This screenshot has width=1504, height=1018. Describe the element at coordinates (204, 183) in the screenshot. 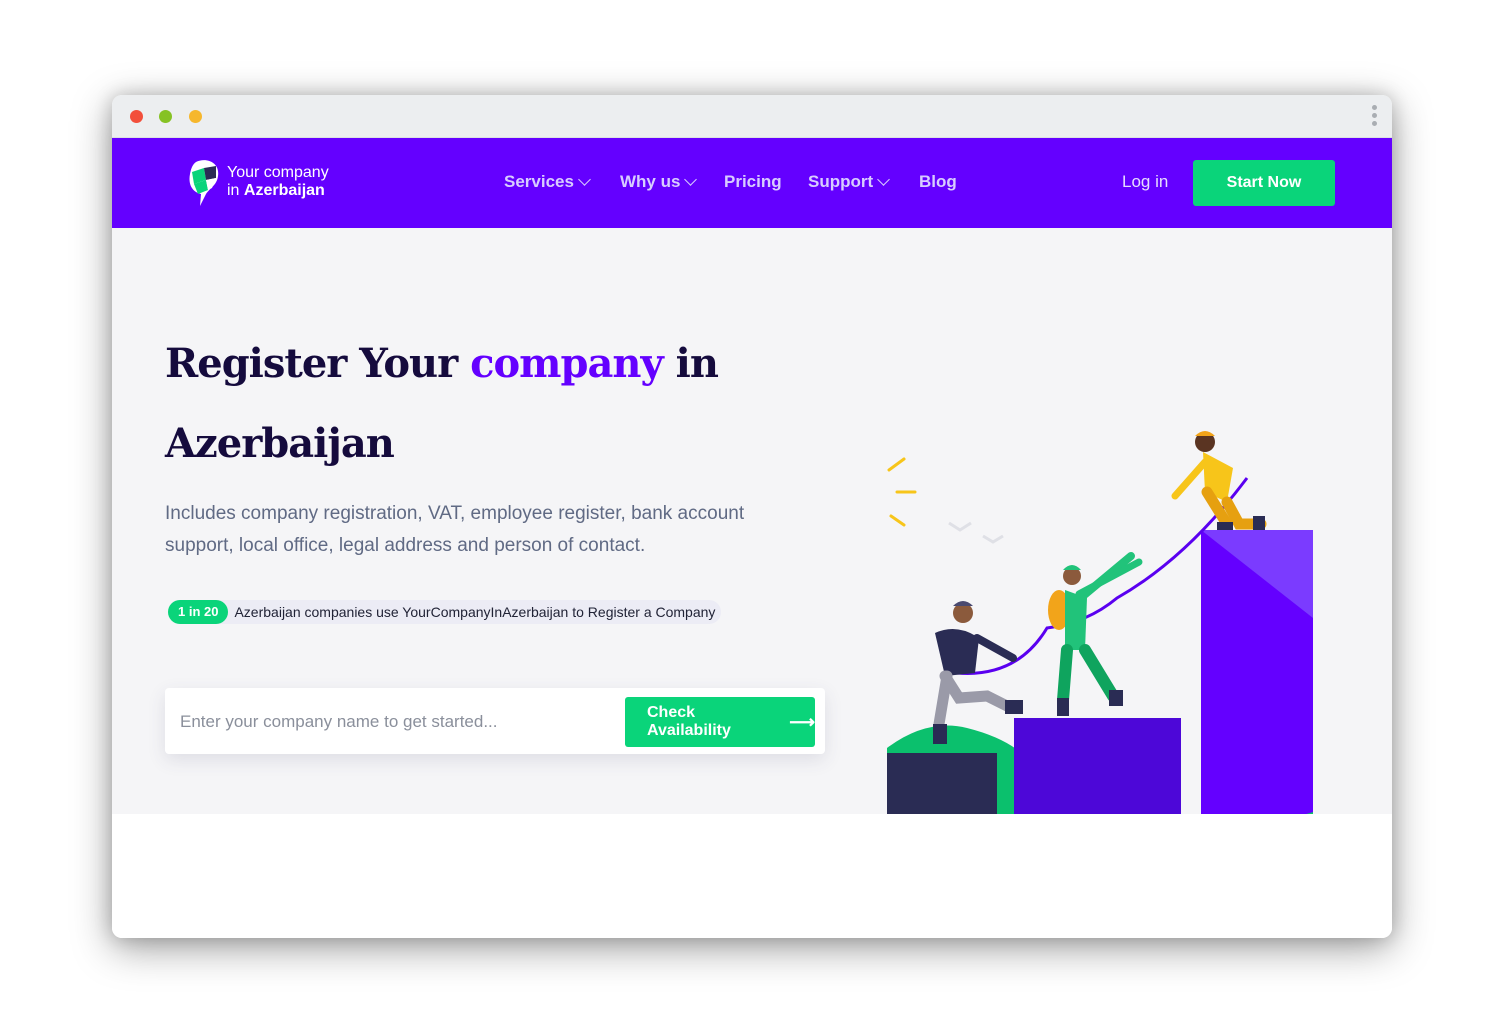

I see `brand-logo-icon` at that location.